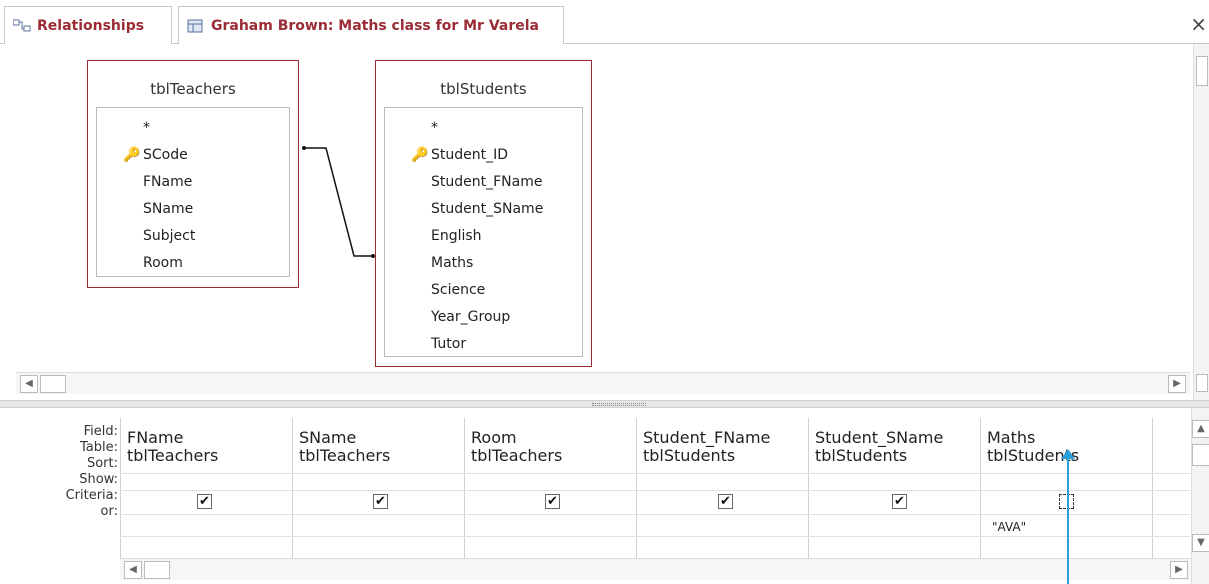 Image resolution: width=1209 pixels, height=584 pixels. What do you see at coordinates (99, 447) in the screenshot?
I see `row-label-table: Table:` at bounding box center [99, 447].